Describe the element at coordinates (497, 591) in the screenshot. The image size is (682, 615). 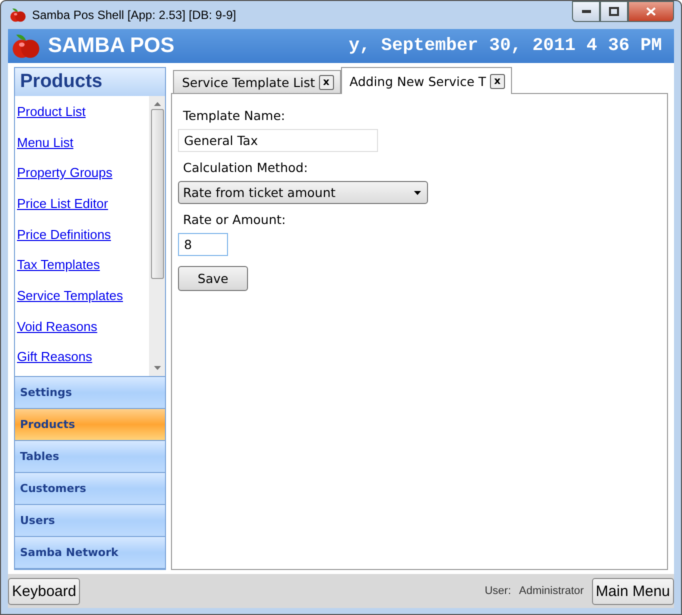
I see `user-label: User:` at that location.